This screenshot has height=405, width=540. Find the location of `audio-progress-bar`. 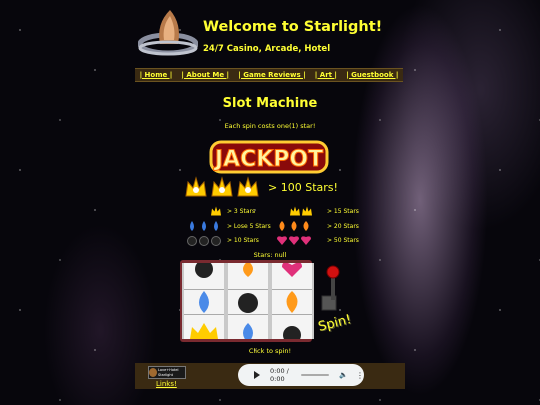

audio-progress-bar is located at coordinates (315, 375).